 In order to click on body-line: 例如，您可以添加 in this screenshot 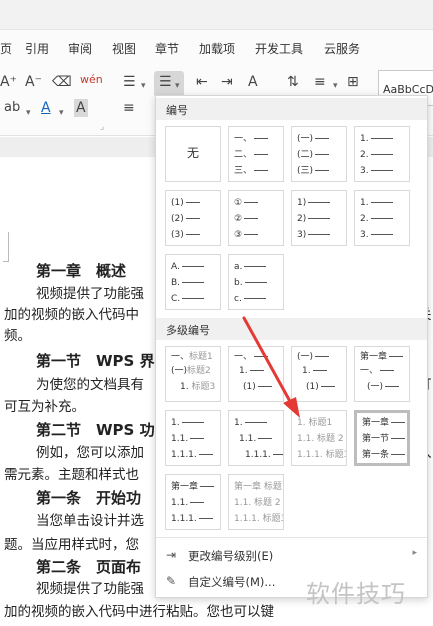, I will do `click(90, 453)`.